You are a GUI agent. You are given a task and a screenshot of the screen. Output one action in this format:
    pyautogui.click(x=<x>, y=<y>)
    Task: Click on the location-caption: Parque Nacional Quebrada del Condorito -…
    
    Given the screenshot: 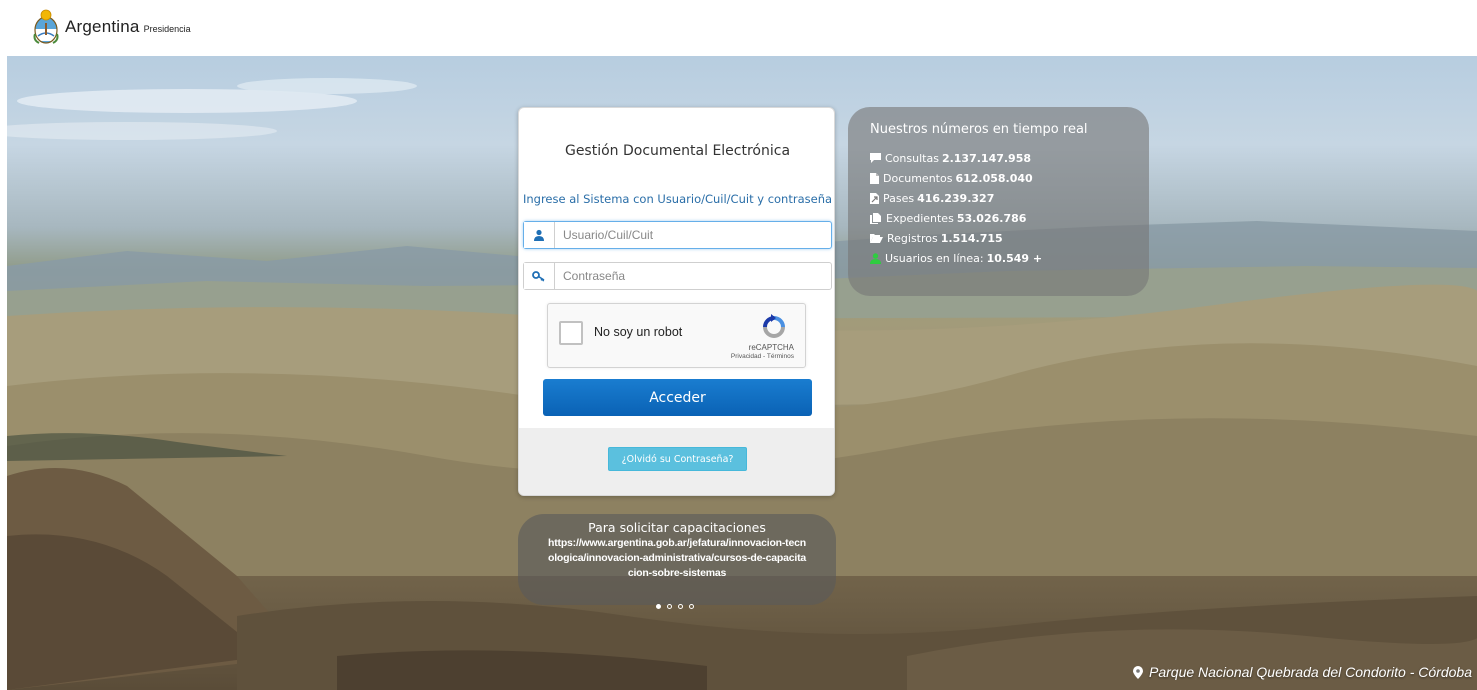 What is the action you would take?
    pyautogui.click(x=1305, y=672)
    